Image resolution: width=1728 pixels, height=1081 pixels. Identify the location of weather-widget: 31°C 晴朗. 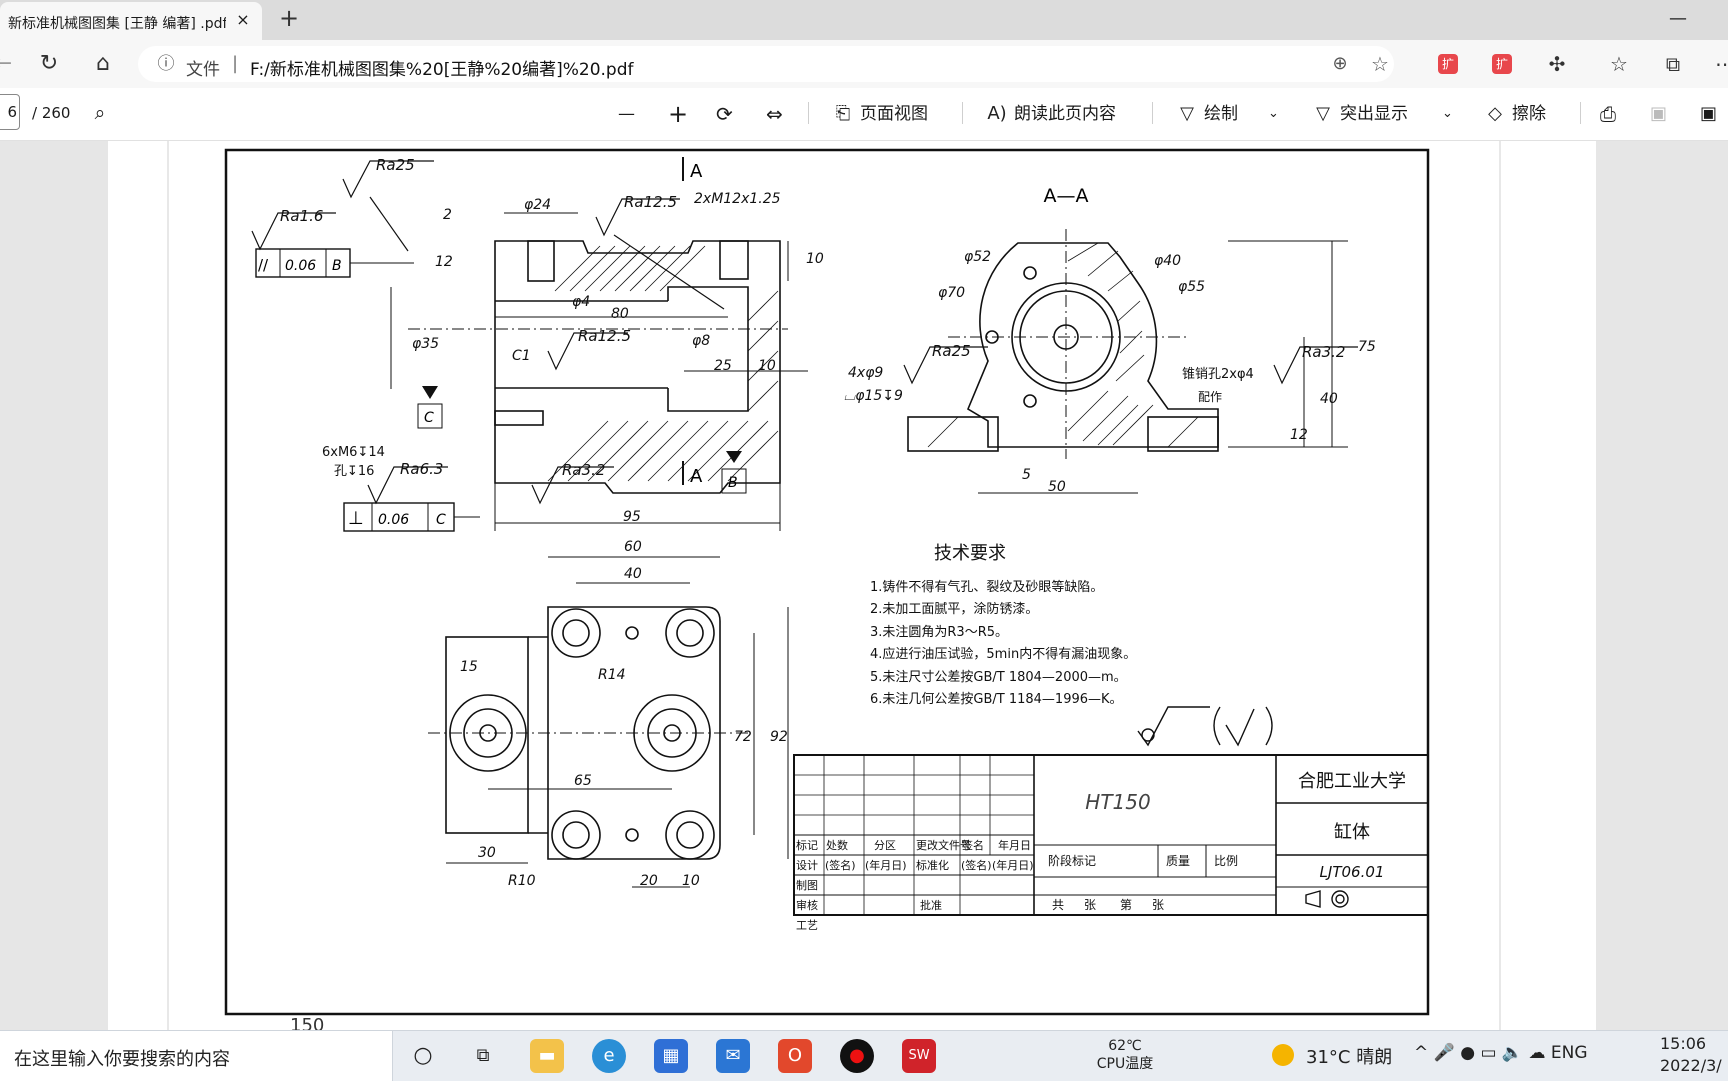
(1349, 1056).